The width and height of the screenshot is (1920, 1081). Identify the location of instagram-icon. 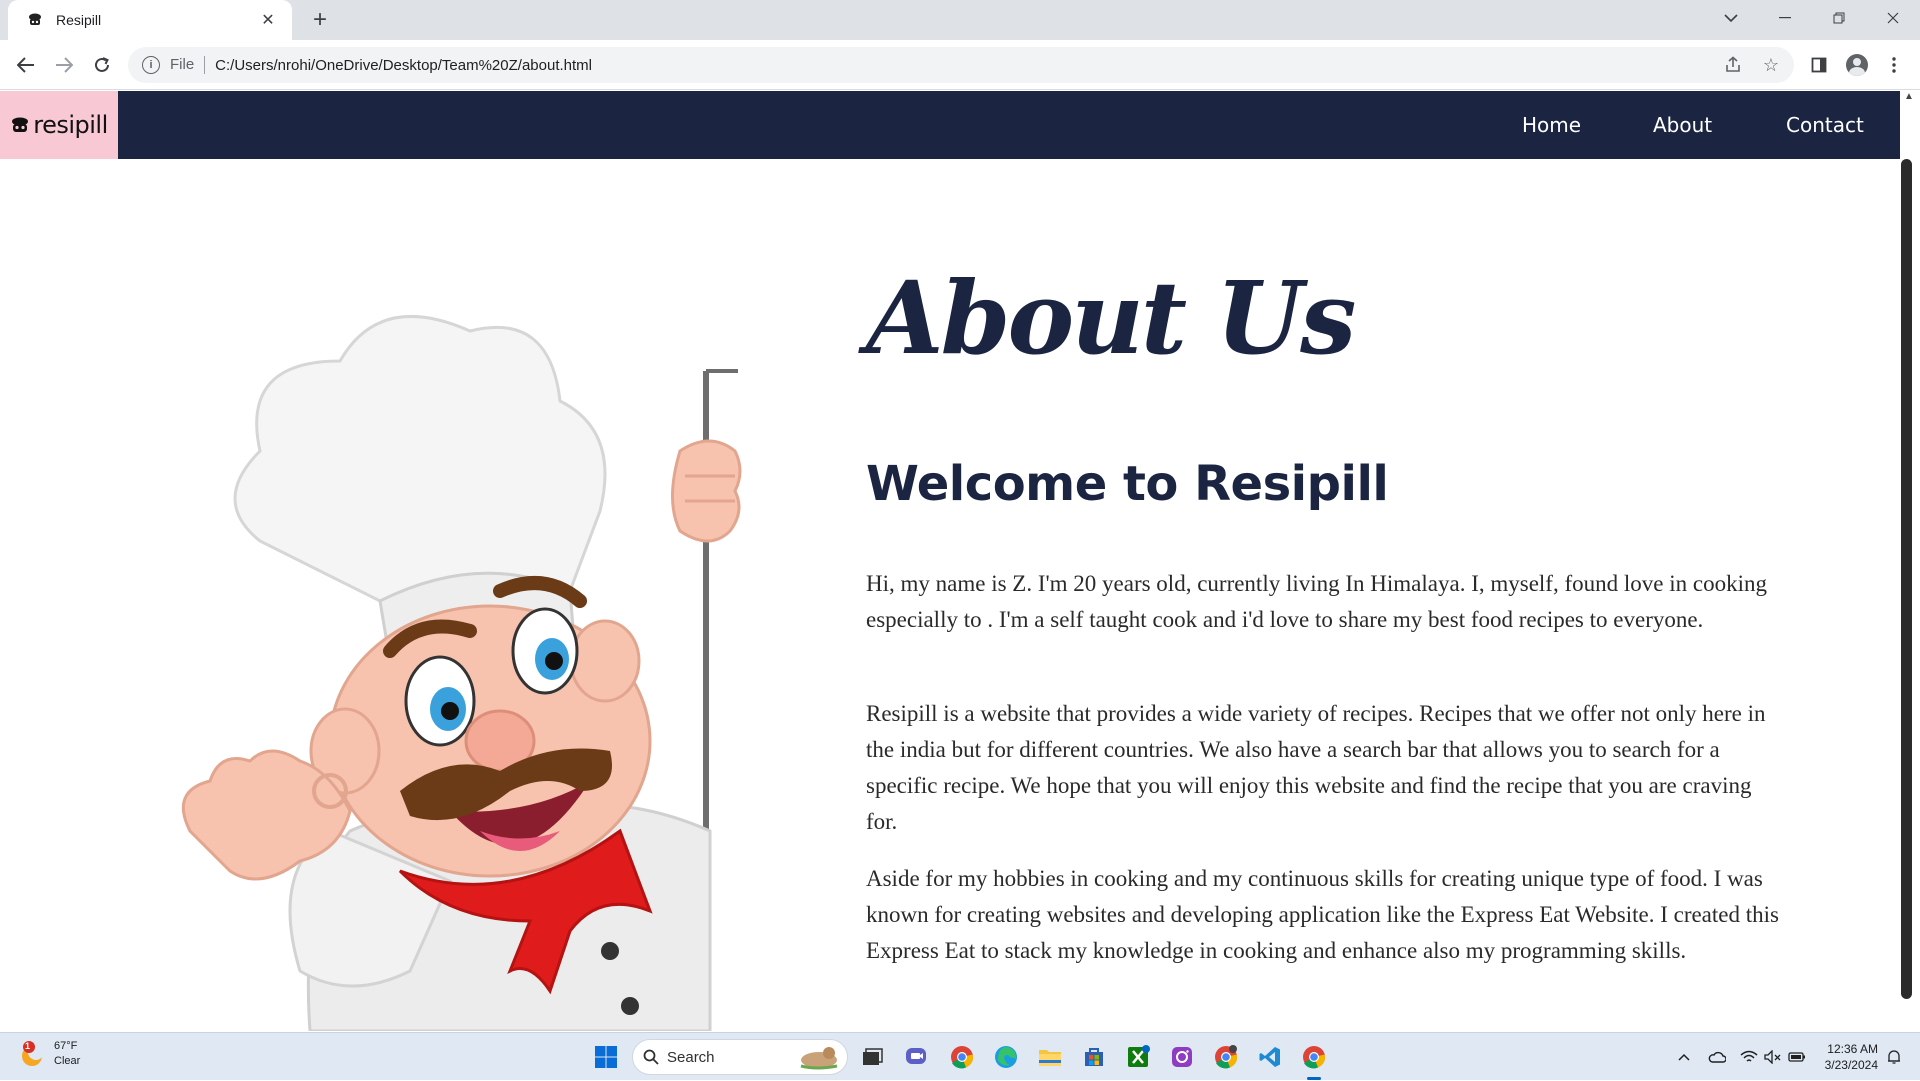
(1182, 1057).